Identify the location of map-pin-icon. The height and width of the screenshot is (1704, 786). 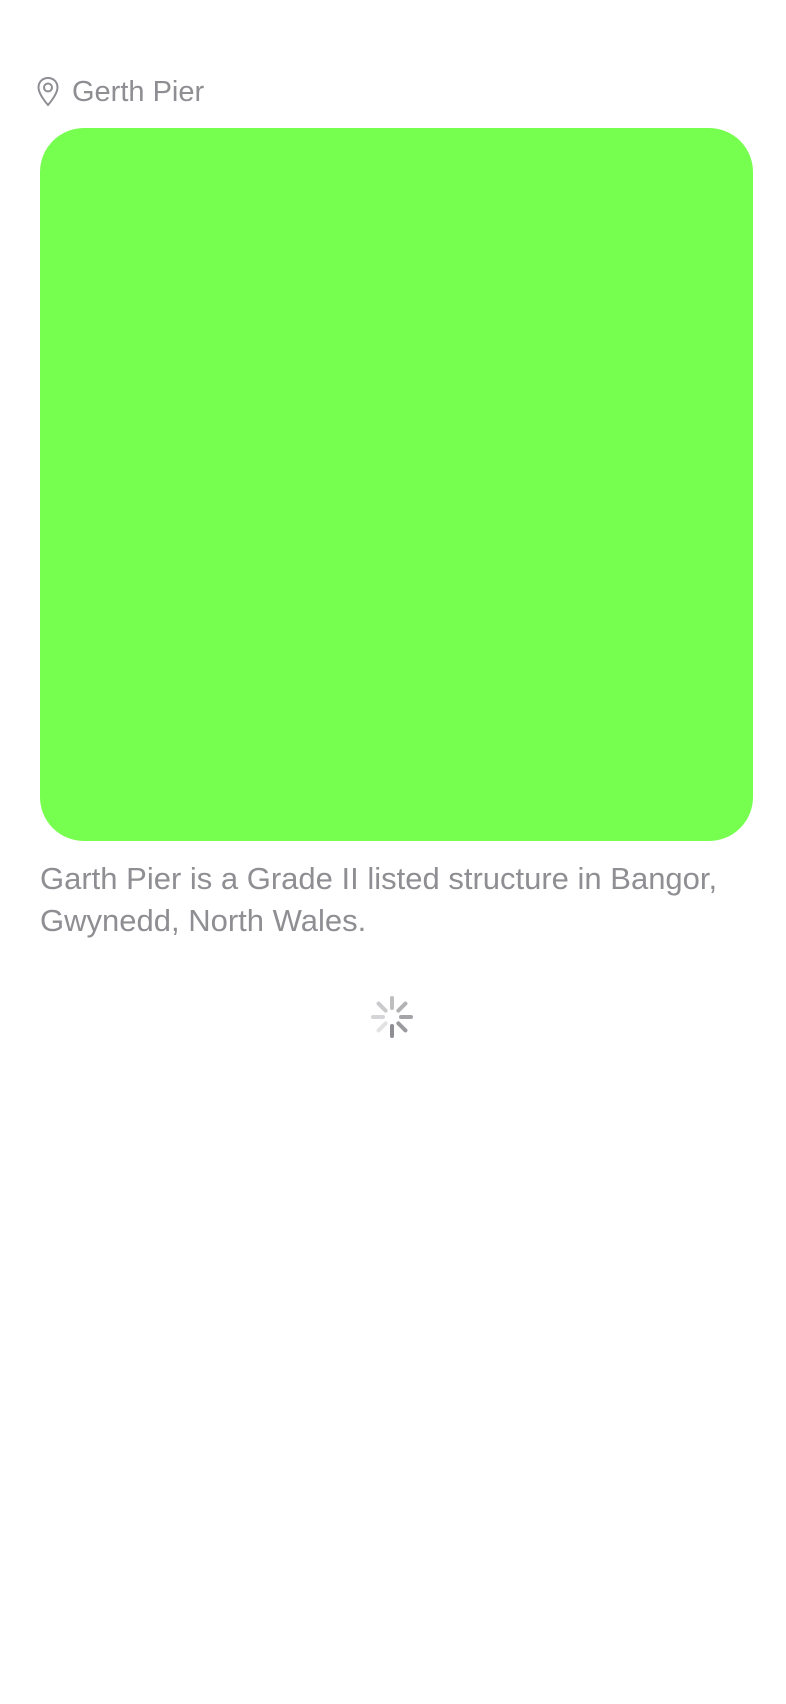
(48, 92).